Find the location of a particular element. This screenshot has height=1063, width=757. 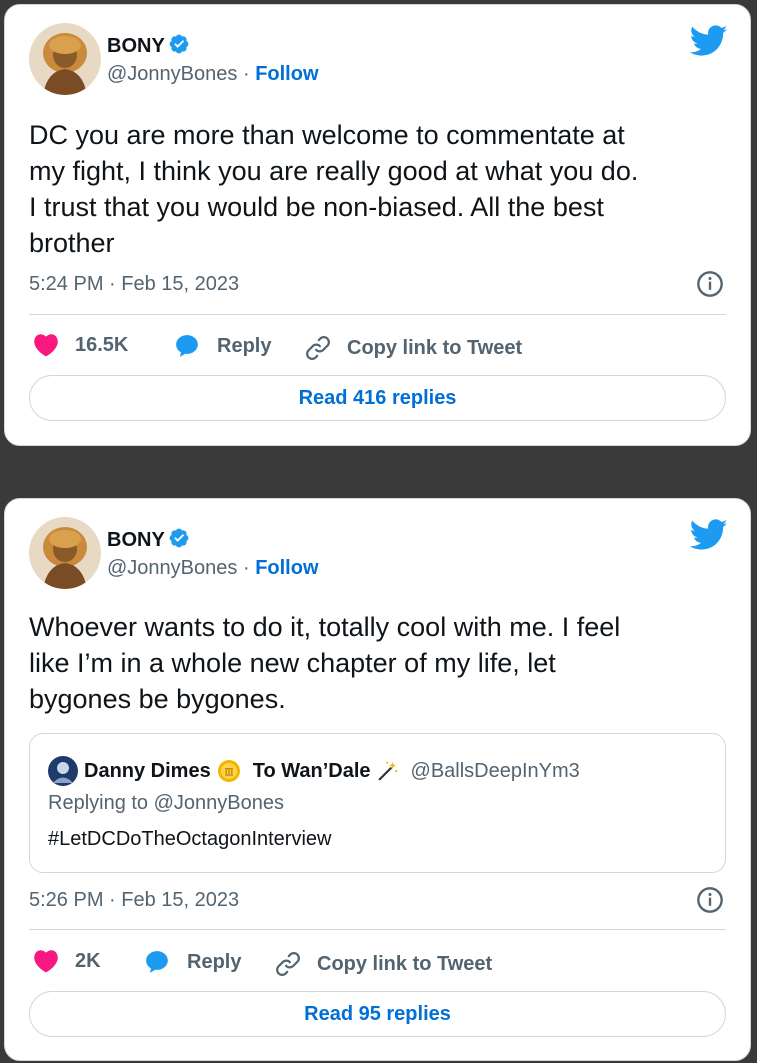

quoted-author-handle: @BallsDeepInYm3 is located at coordinates (495, 771).